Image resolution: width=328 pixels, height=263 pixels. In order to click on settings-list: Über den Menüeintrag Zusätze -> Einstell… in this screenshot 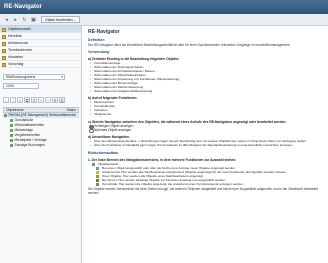, I will do `click(205, 143)`.